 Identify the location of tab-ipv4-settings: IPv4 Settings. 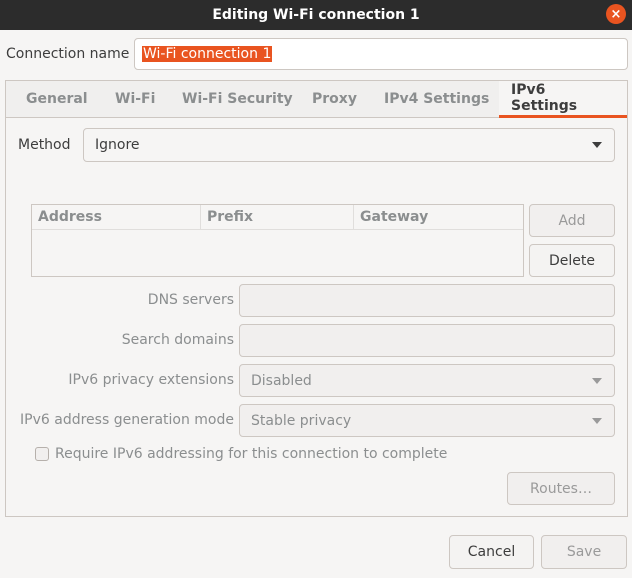
(436, 99).